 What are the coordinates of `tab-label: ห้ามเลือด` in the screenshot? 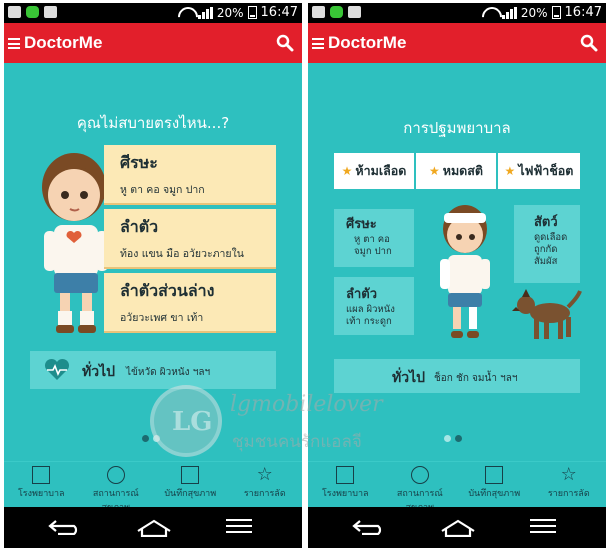 It's located at (381, 170).